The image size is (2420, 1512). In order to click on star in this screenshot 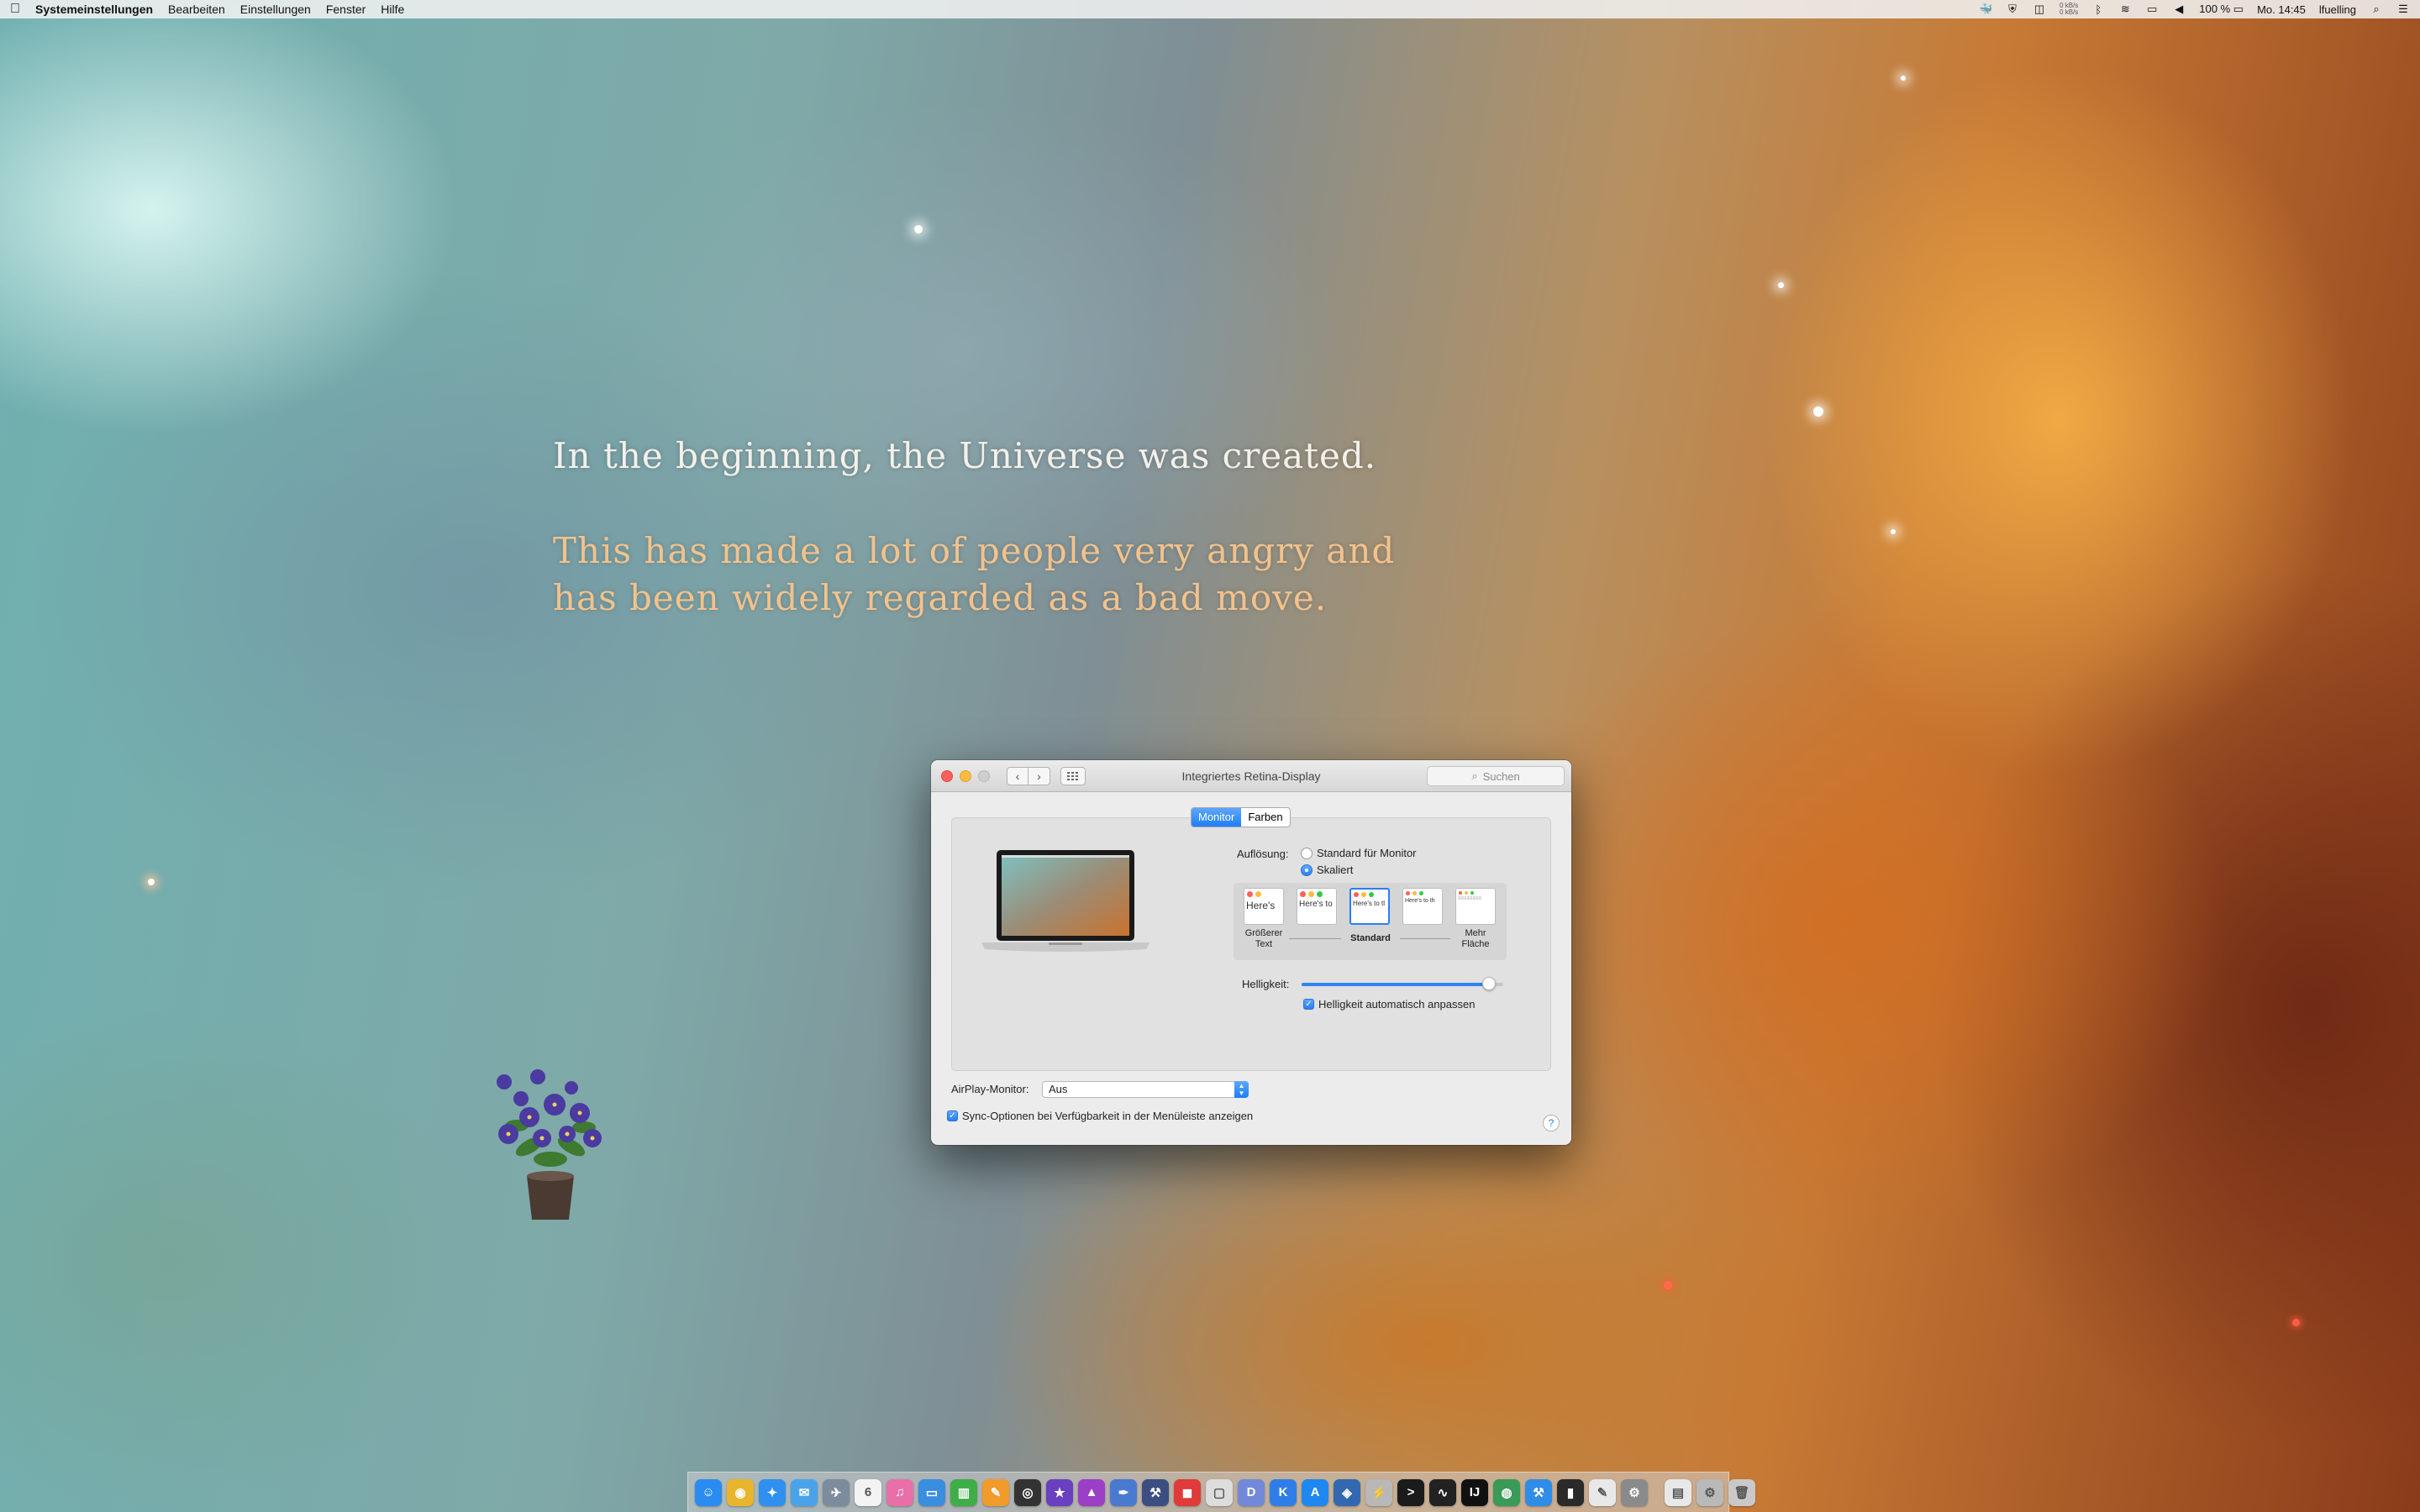, I will do `click(1893, 531)`.